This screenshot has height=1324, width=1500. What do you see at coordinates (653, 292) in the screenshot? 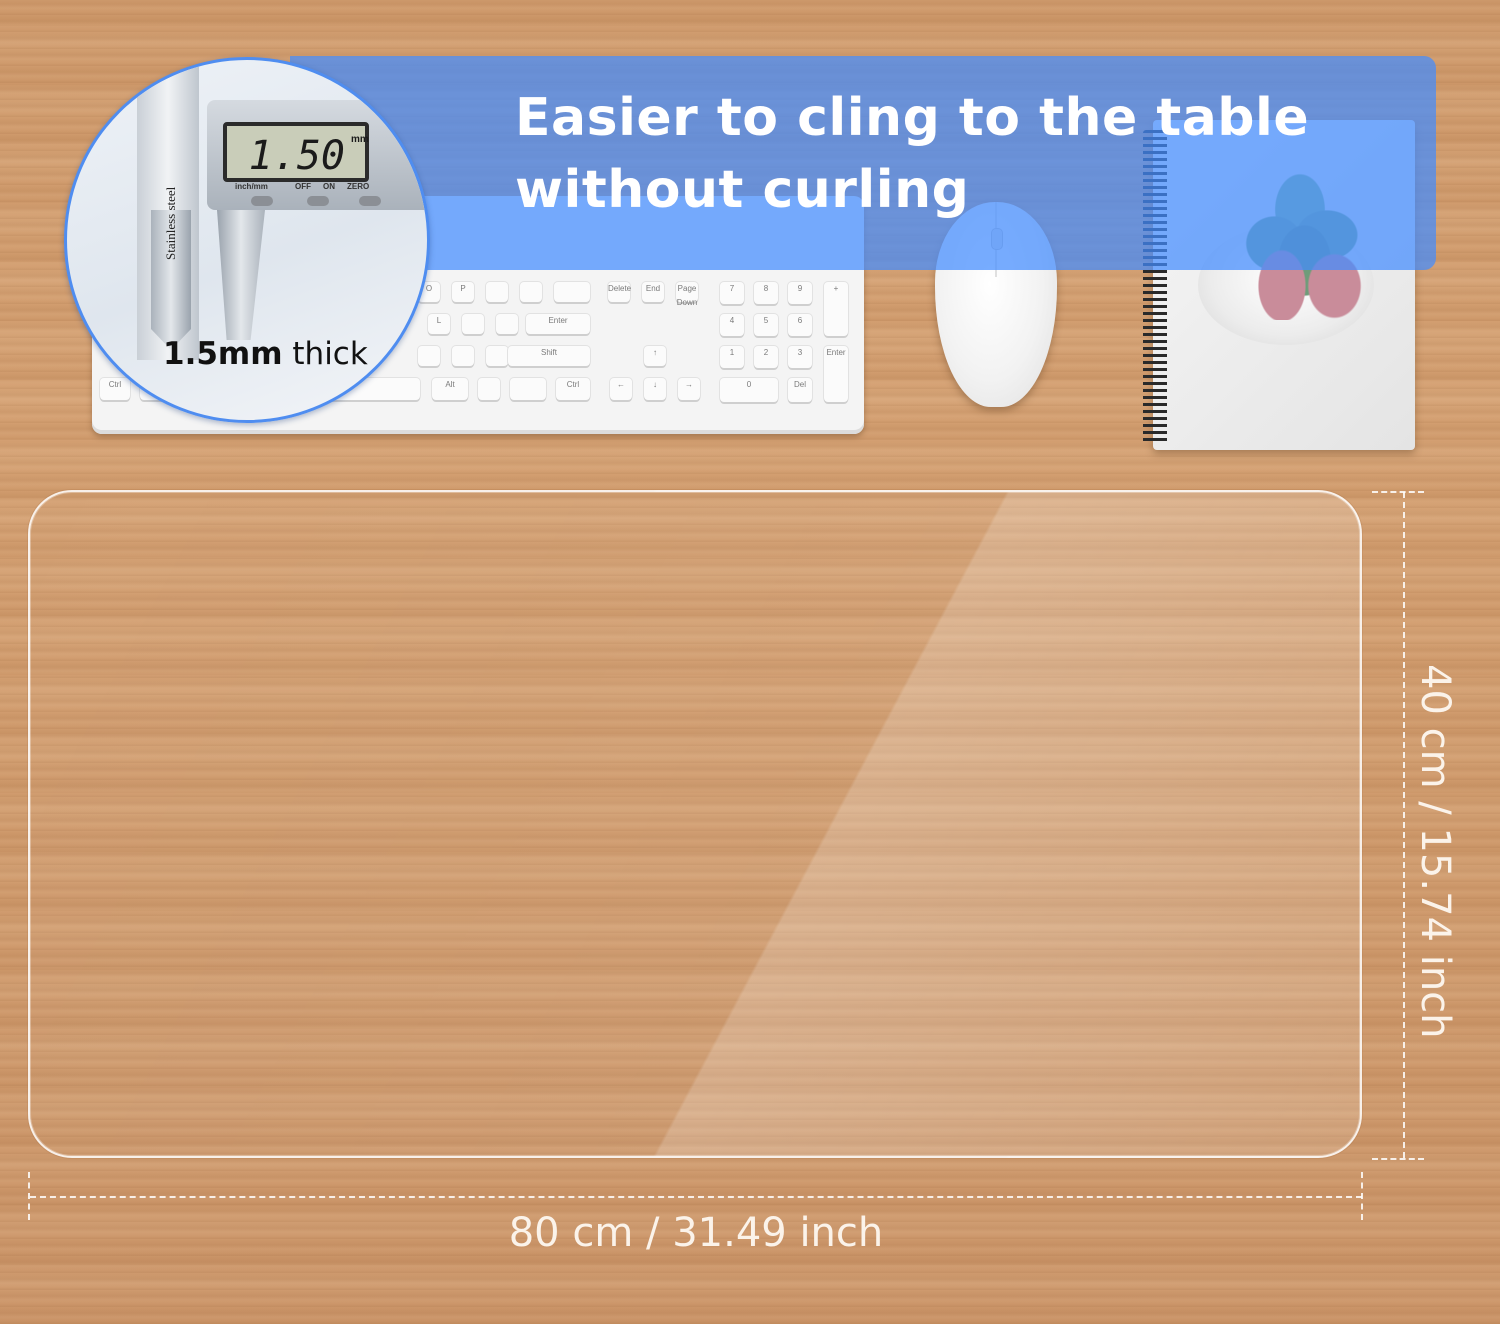
I see `key-end: End` at bounding box center [653, 292].